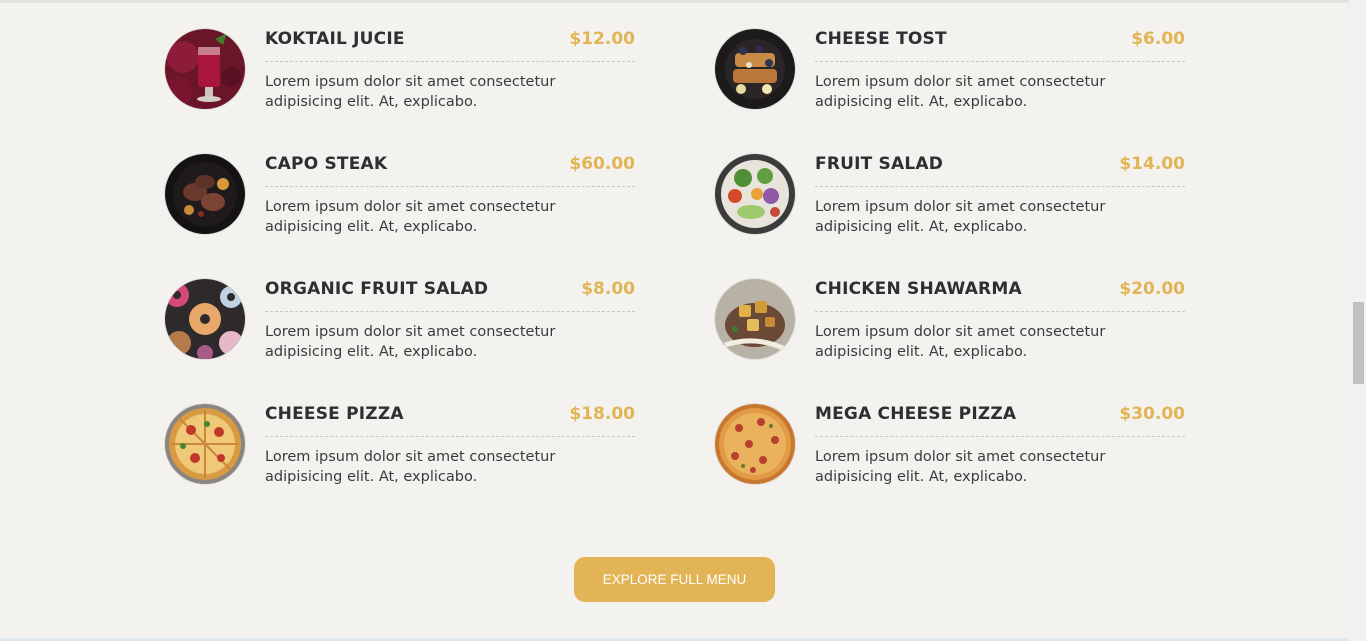 The image size is (1366, 641). I want to click on item-price: $30.00, so click(1152, 414).